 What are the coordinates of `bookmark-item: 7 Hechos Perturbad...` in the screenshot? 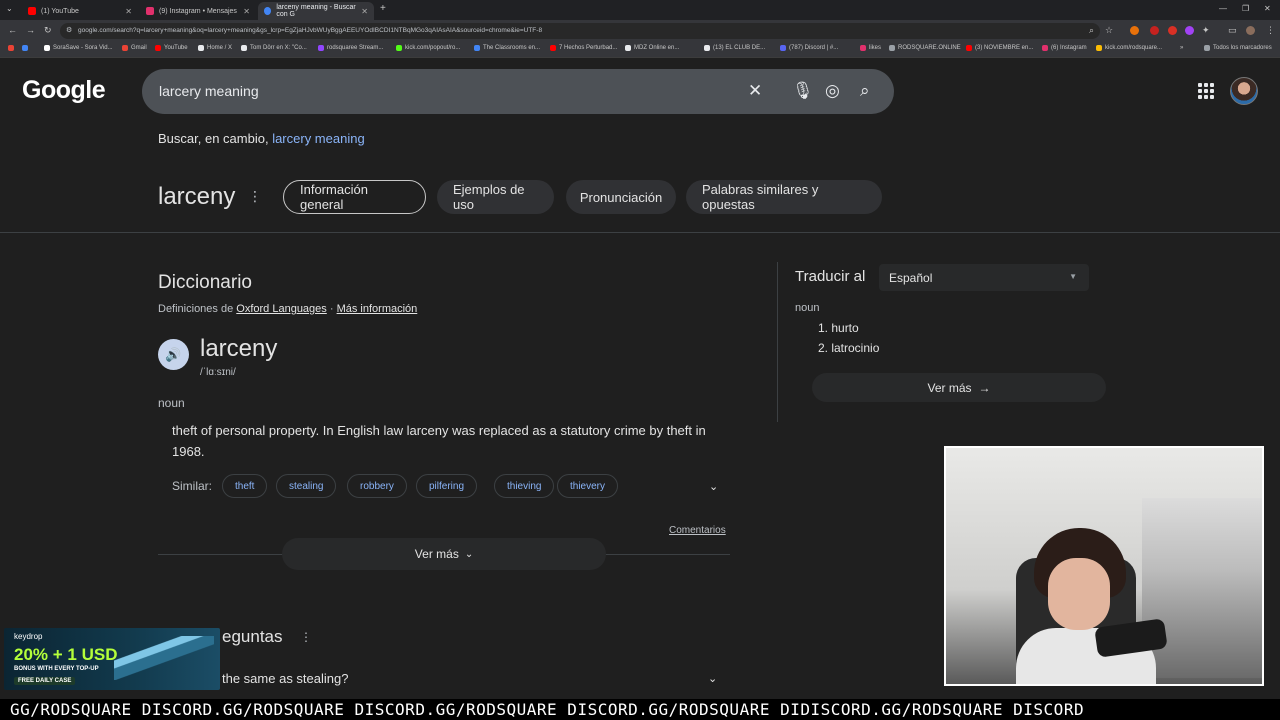 It's located at (583, 48).